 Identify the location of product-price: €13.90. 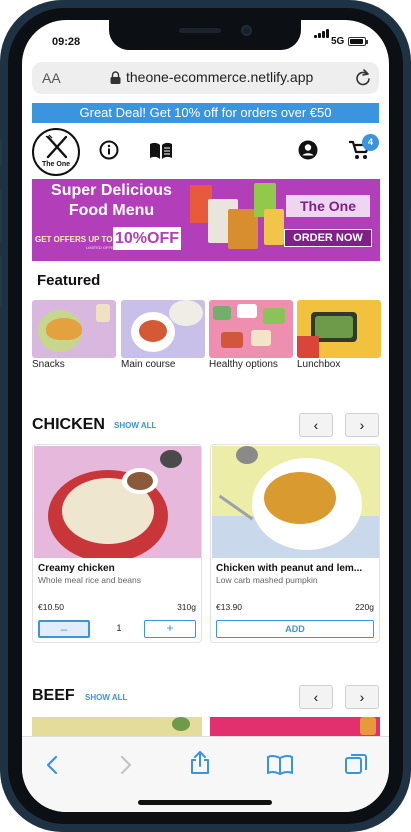
(229, 607).